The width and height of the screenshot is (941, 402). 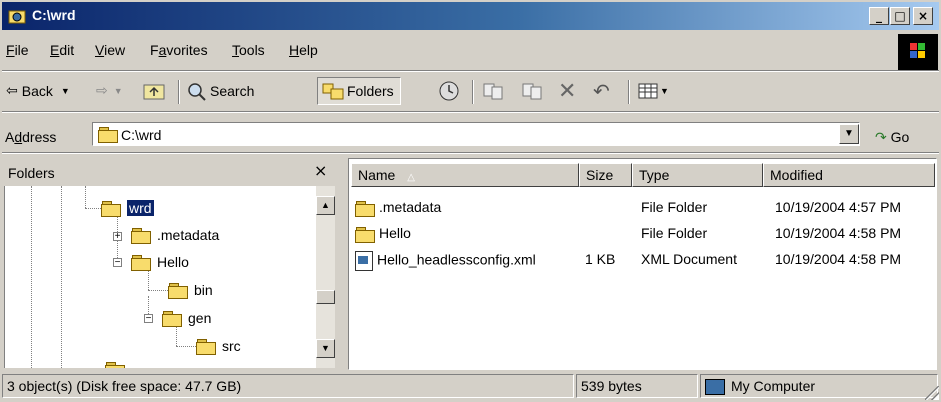 What do you see at coordinates (187, 318) in the screenshot?
I see `tree-node-gen: gen` at bounding box center [187, 318].